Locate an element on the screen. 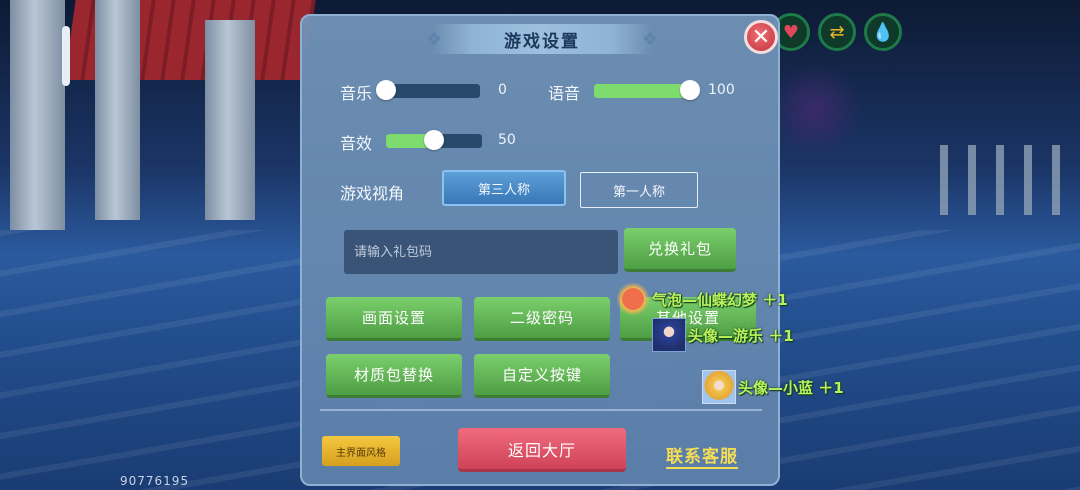 This screenshot has height=490, width=1080. reward-notice: 头像—游乐 ＋1 is located at coordinates (723, 335).